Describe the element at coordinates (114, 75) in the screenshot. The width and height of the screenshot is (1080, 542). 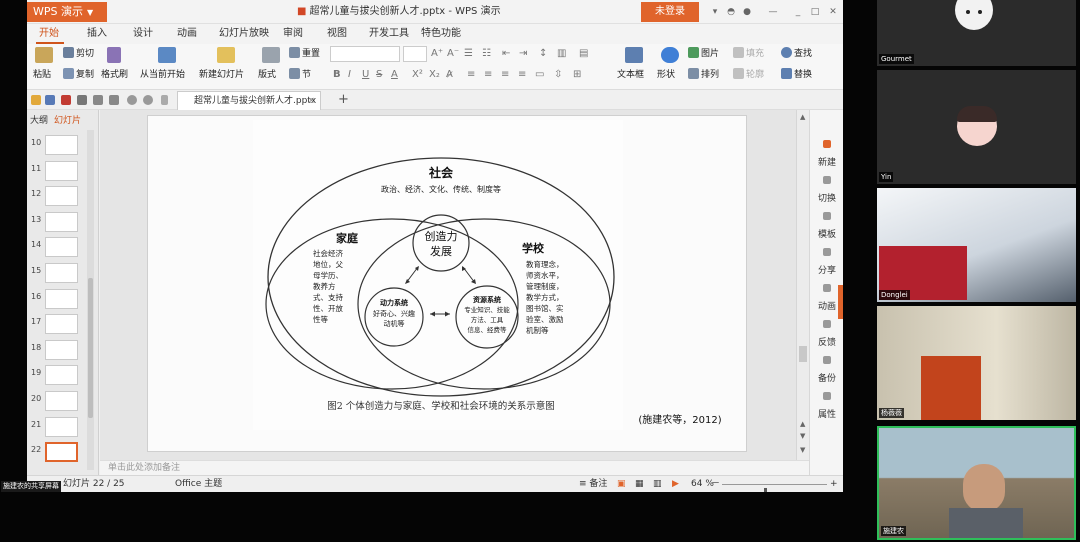
I see `format-painter-button: 格式刷` at that location.